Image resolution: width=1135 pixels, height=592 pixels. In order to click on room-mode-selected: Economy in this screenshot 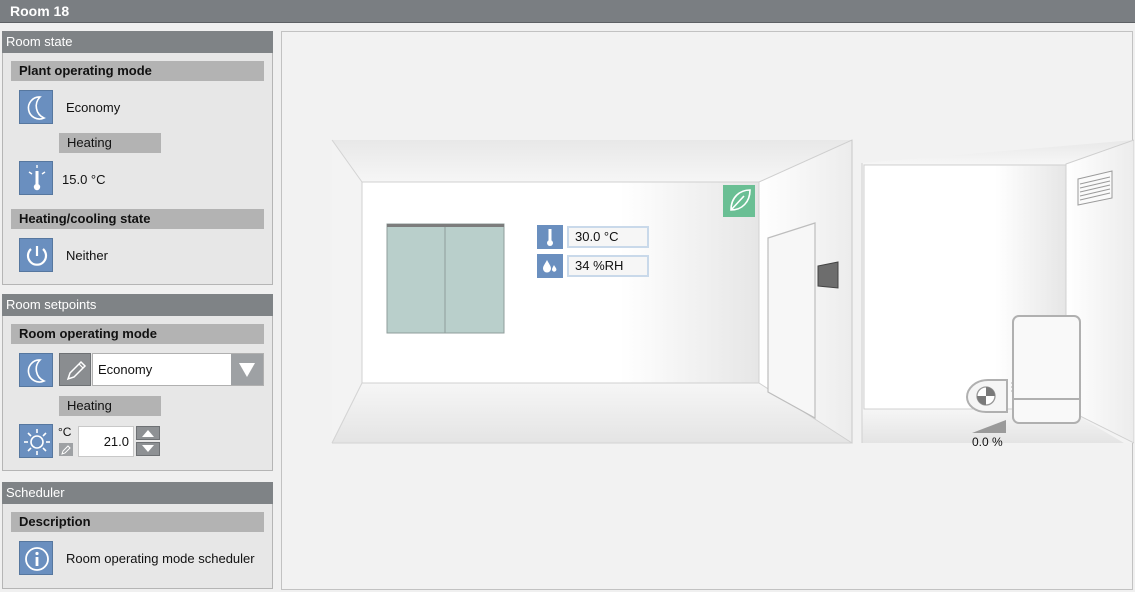, I will do `click(125, 369)`.